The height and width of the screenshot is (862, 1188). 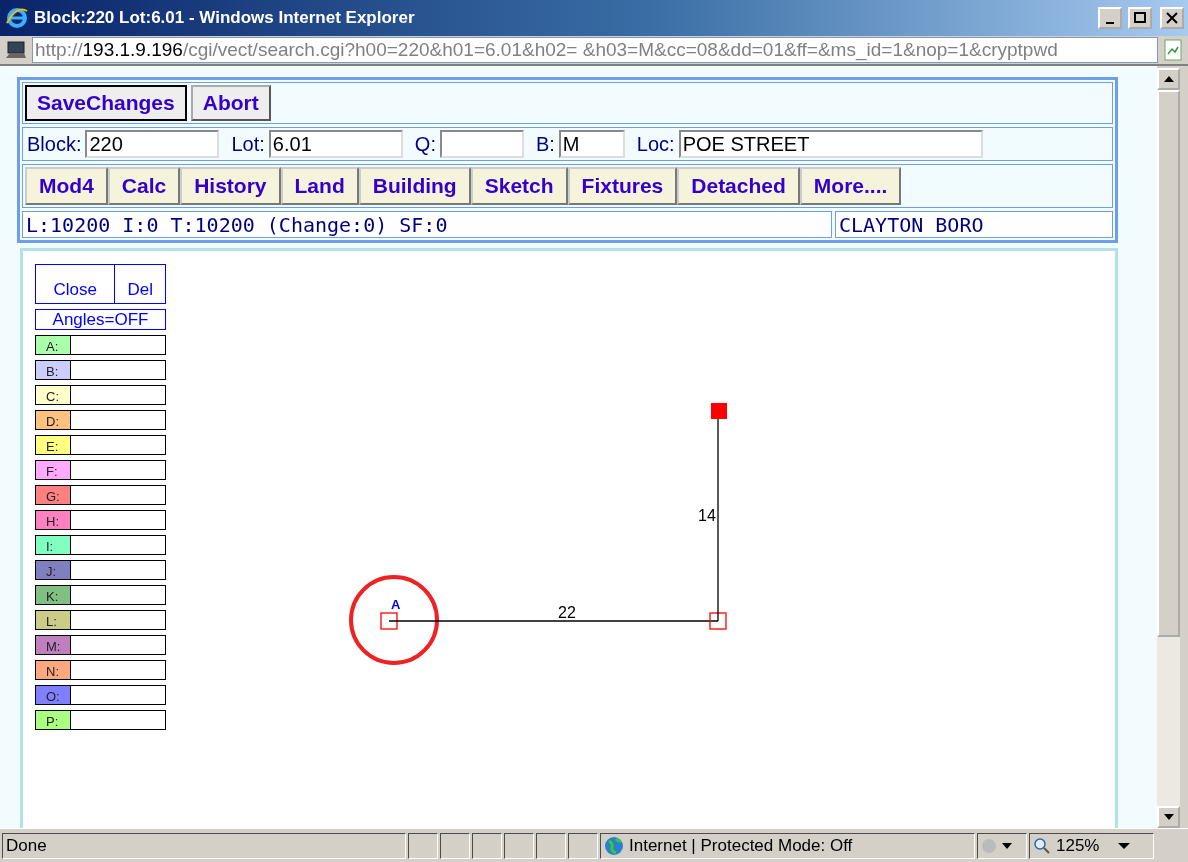 What do you see at coordinates (54, 144) in the screenshot?
I see `field-label: Block:` at bounding box center [54, 144].